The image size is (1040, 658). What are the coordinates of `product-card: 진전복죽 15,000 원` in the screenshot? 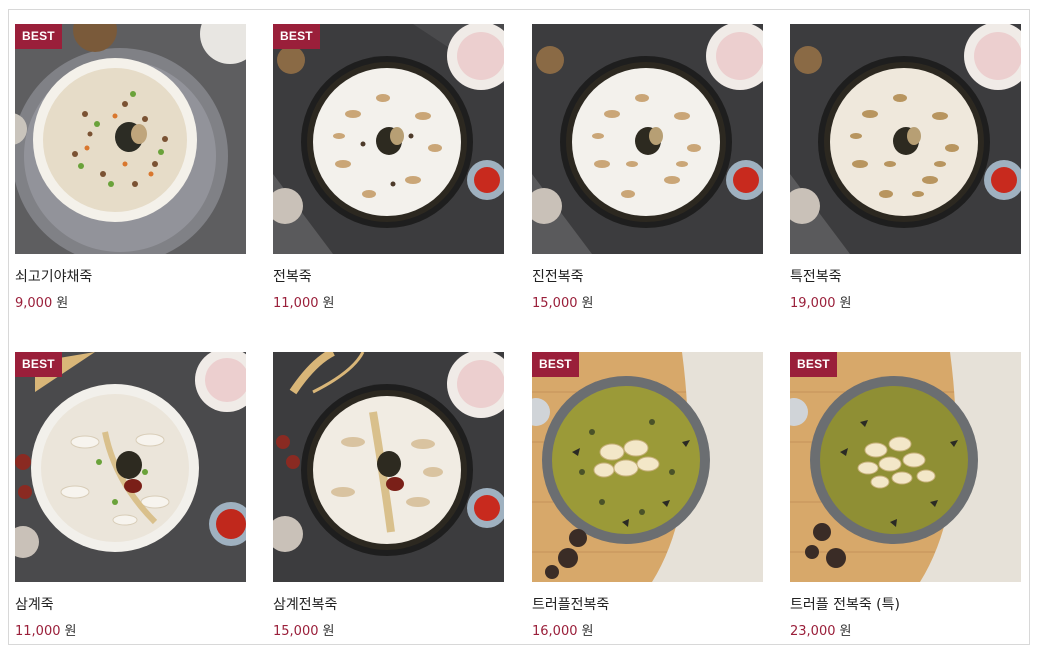 It's located at (647, 167).